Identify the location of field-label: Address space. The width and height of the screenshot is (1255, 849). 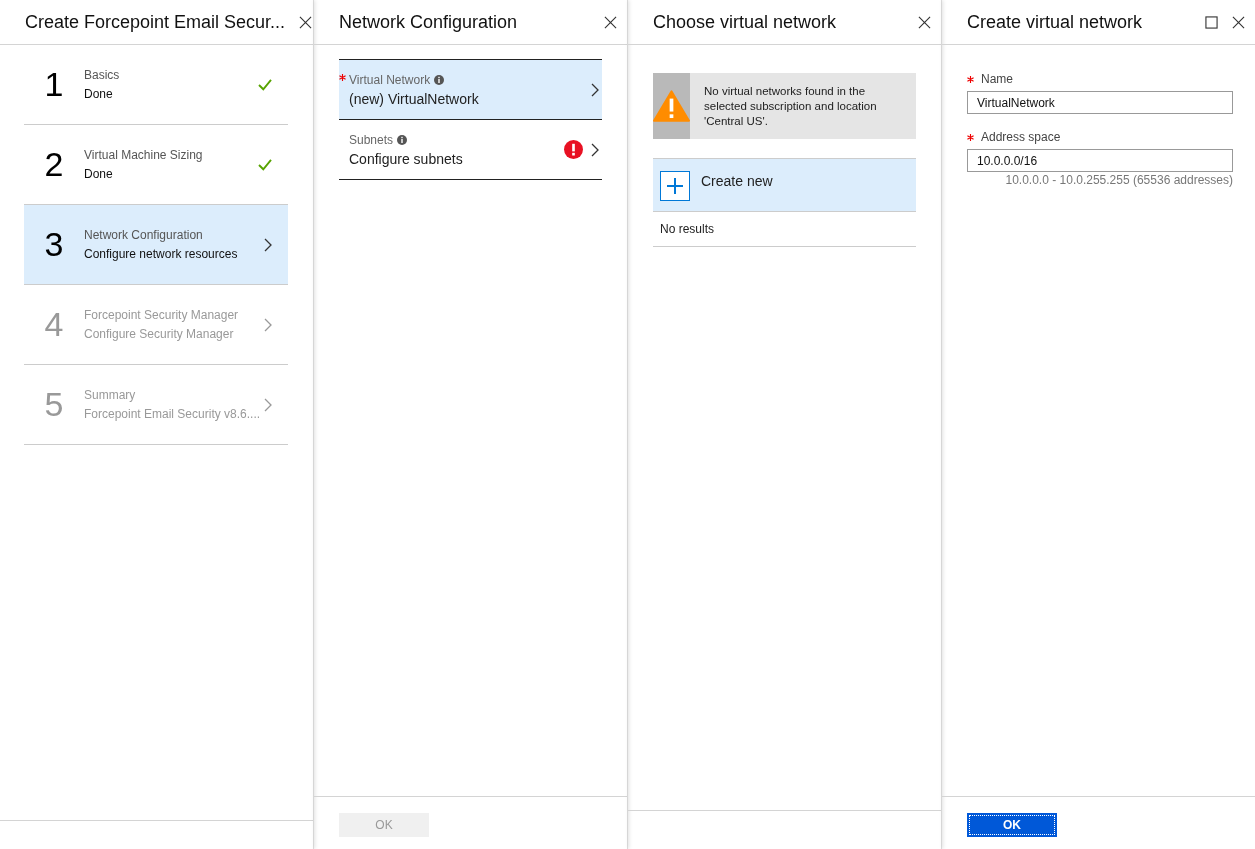
(1021, 137).